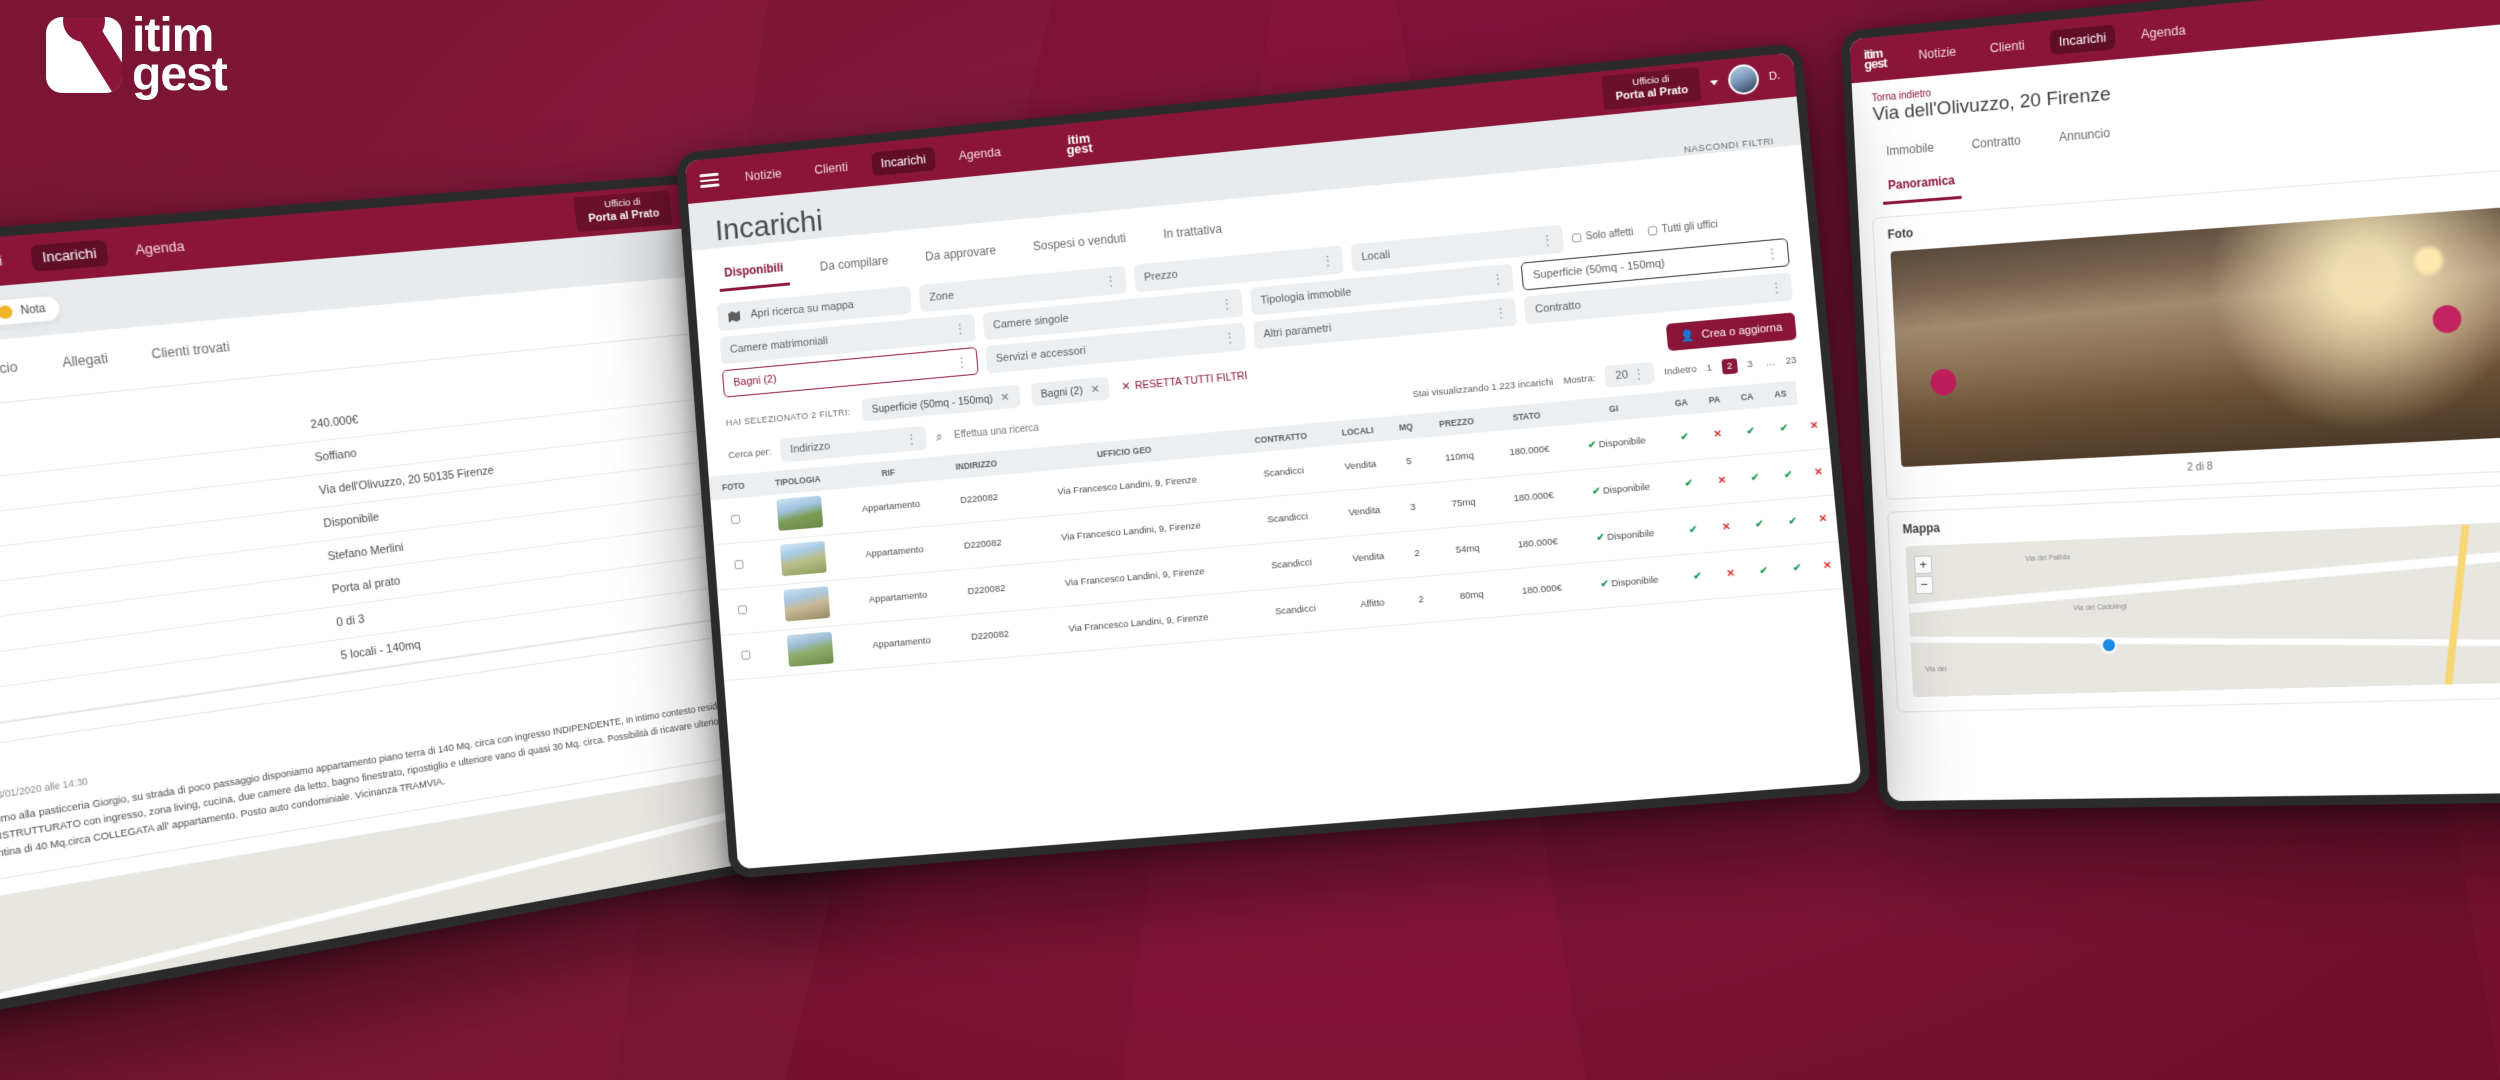  I want to click on note-label: Nota, so click(33, 309).